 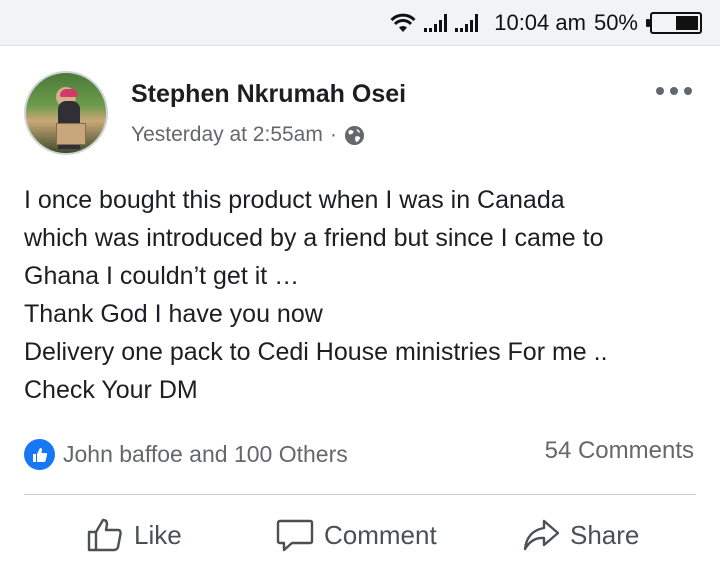 I want to click on status-time: 10:04 am, so click(x=540, y=22).